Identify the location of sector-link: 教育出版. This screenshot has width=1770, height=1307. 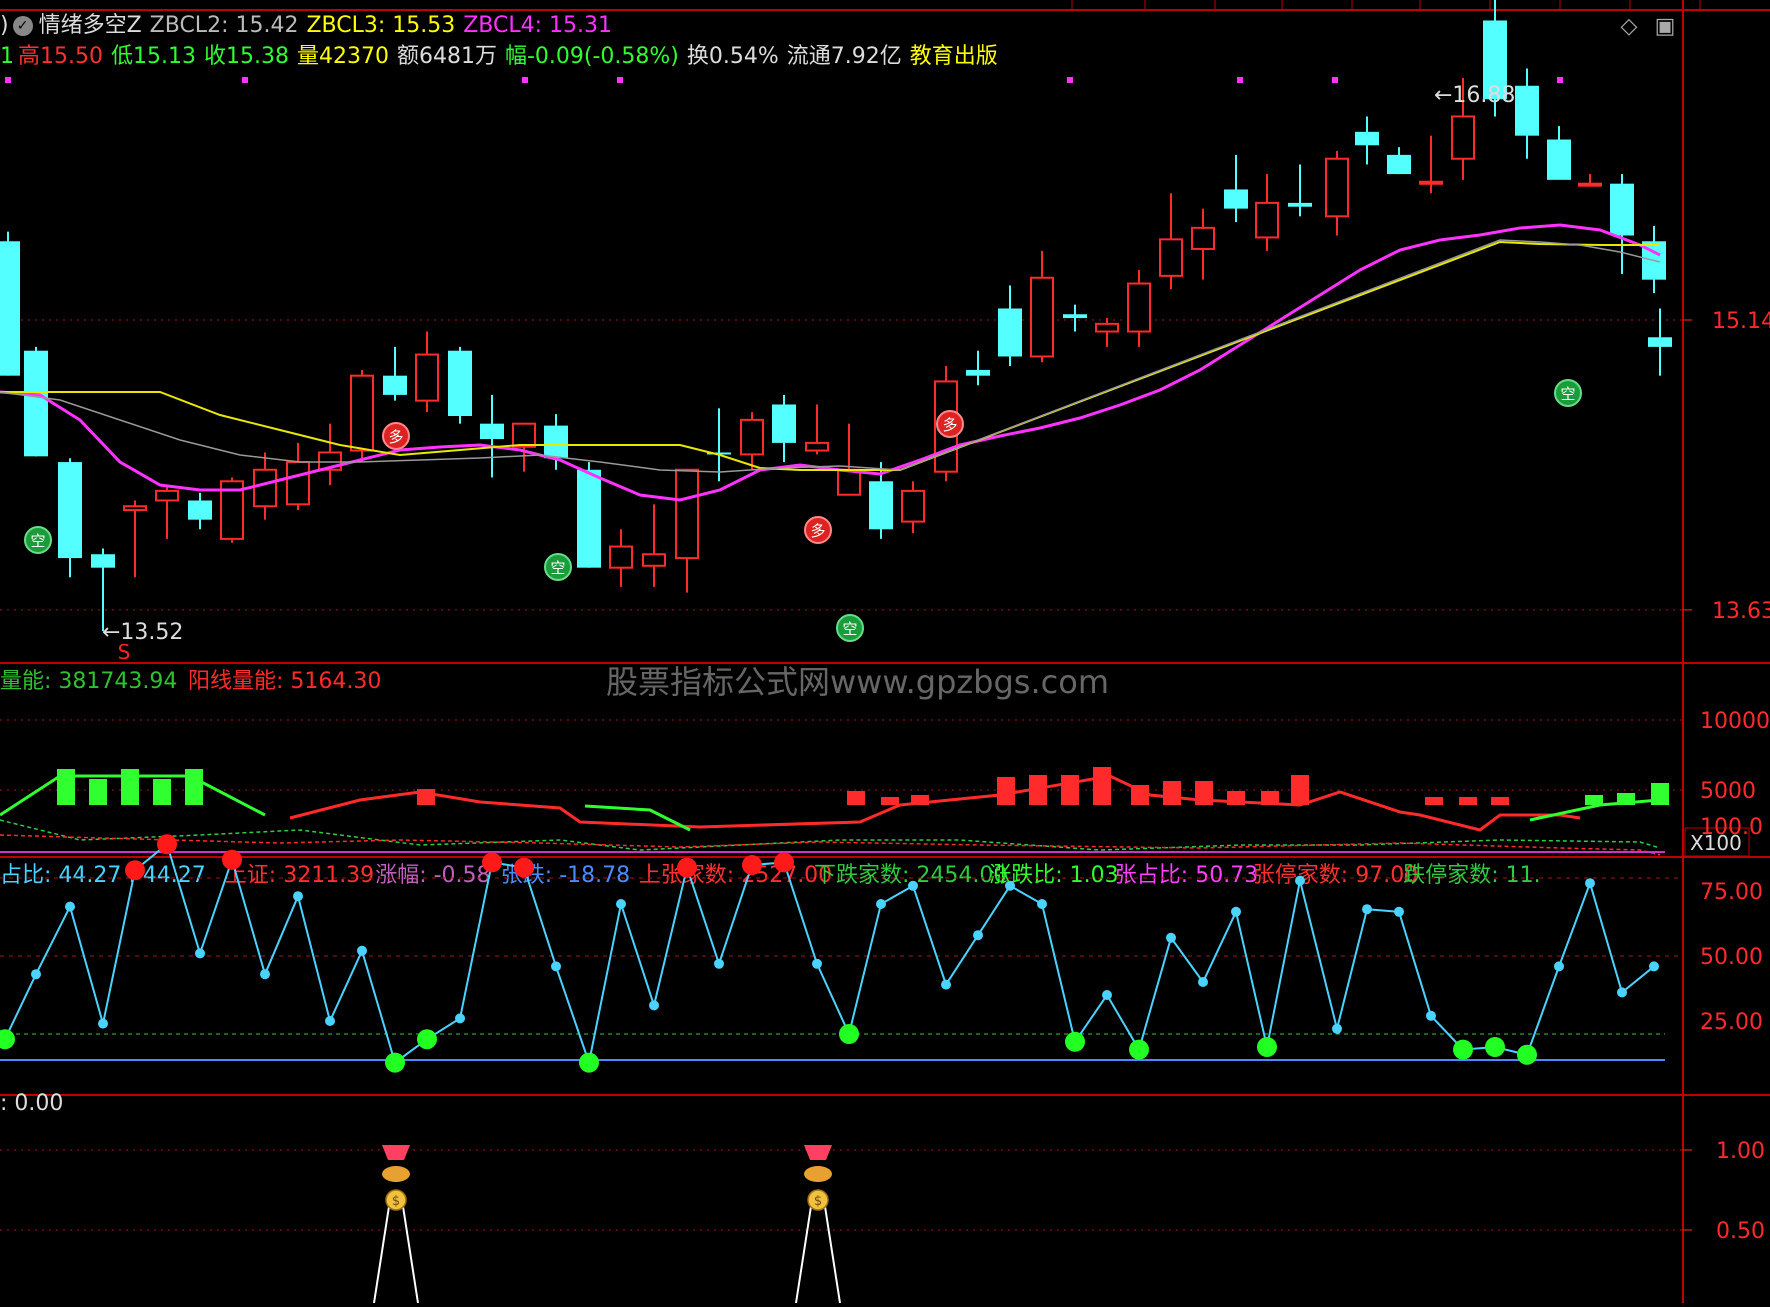
(954, 56).